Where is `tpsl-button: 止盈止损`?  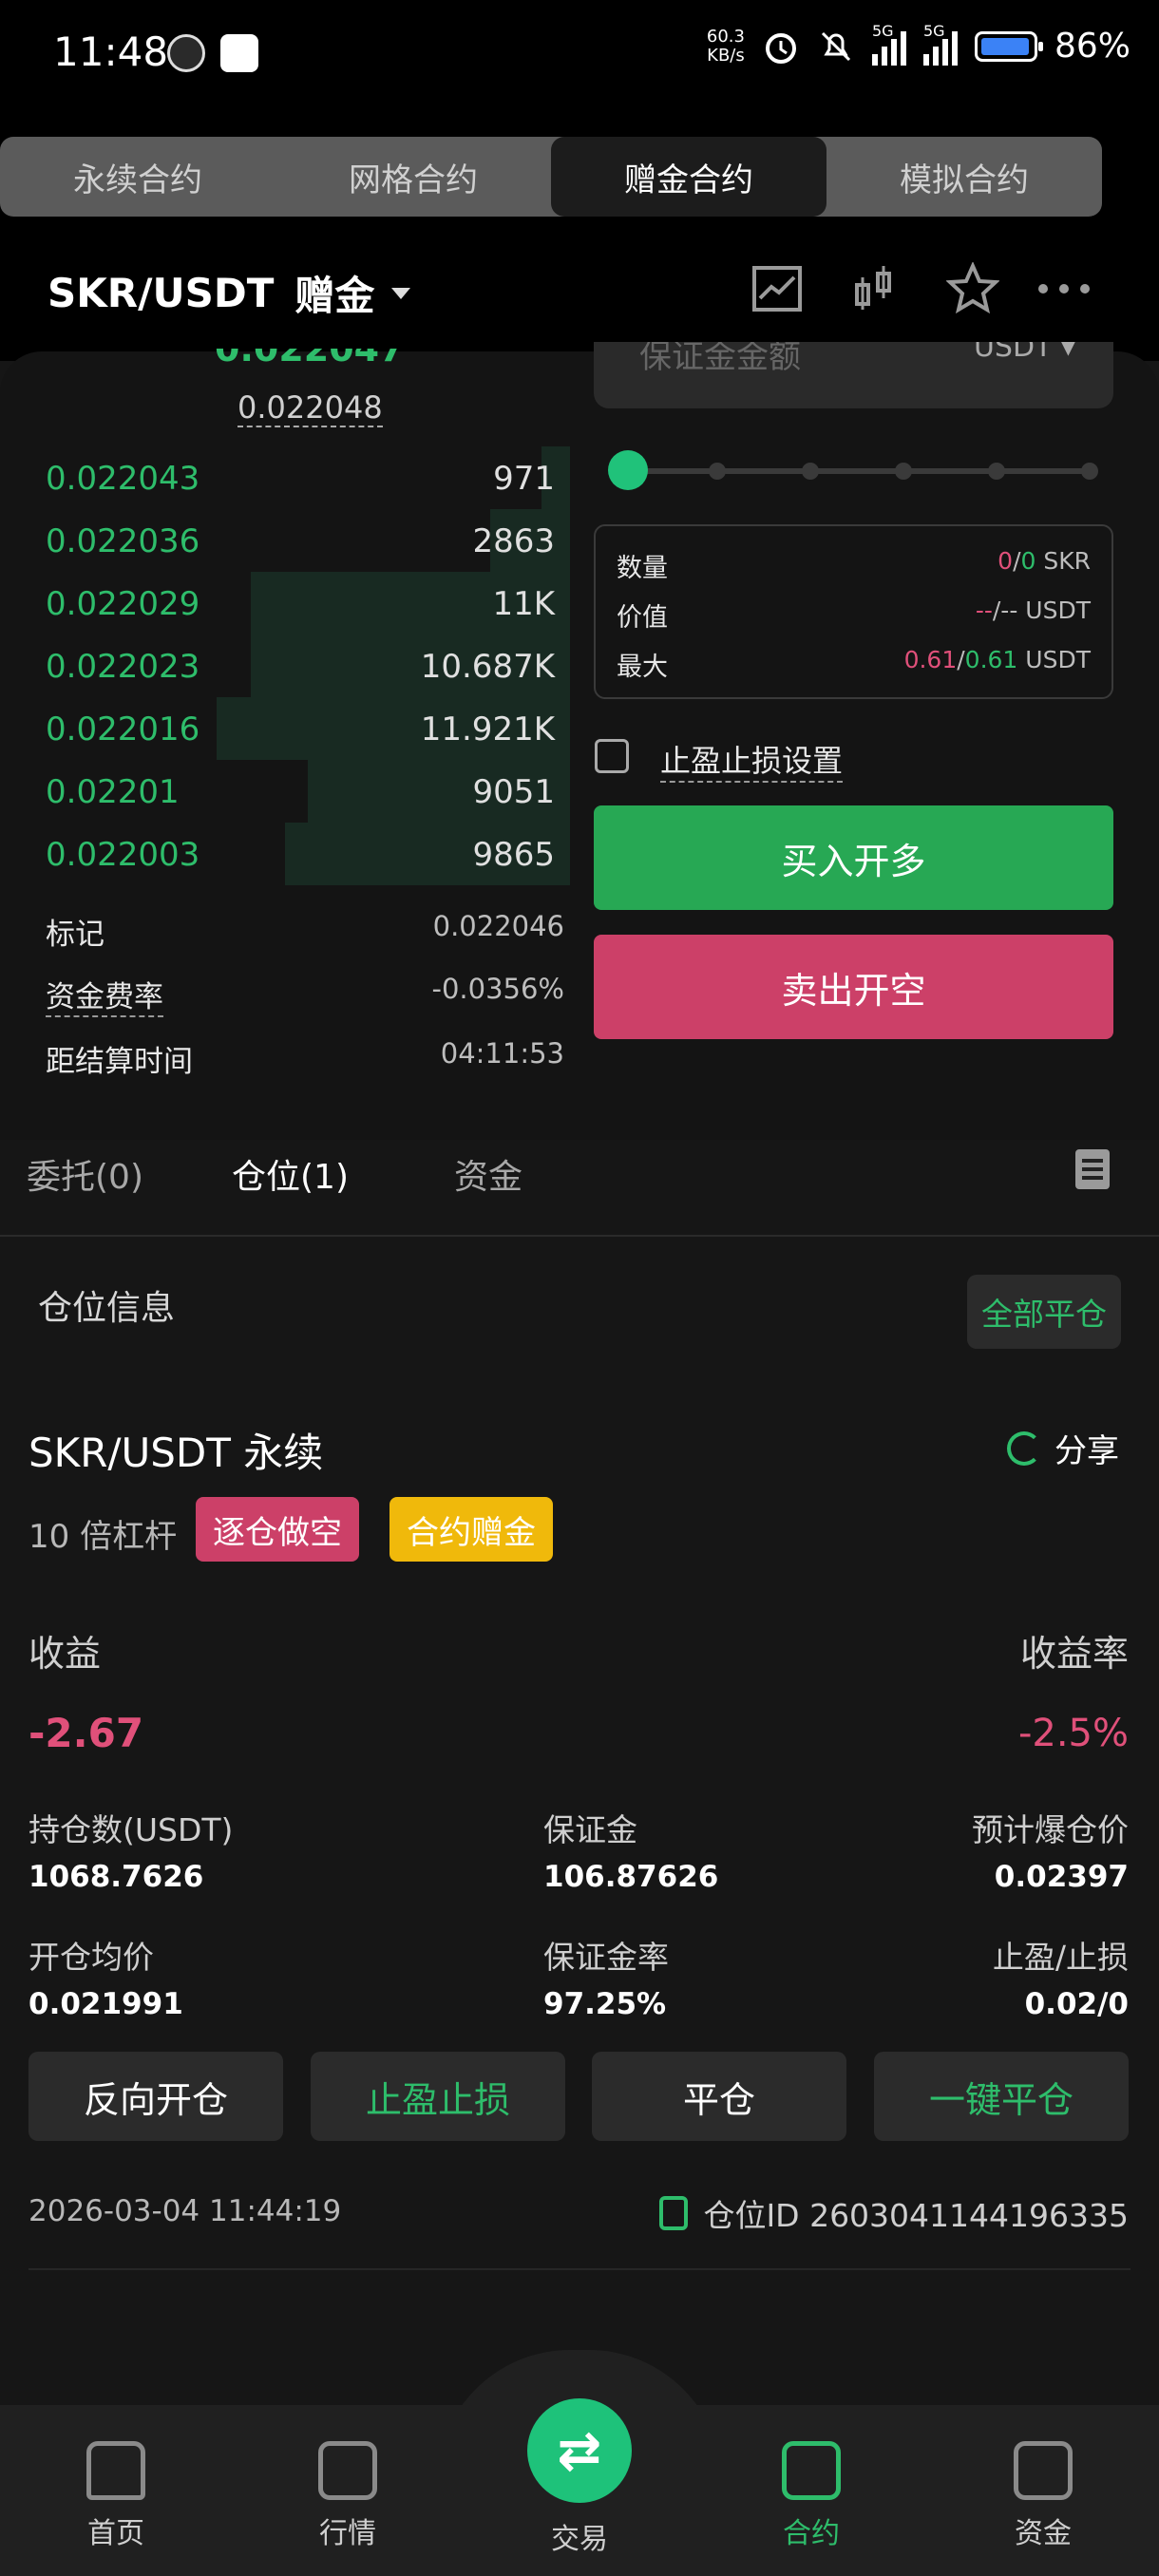
tpsl-button: 止盈止损 is located at coordinates (438, 2096).